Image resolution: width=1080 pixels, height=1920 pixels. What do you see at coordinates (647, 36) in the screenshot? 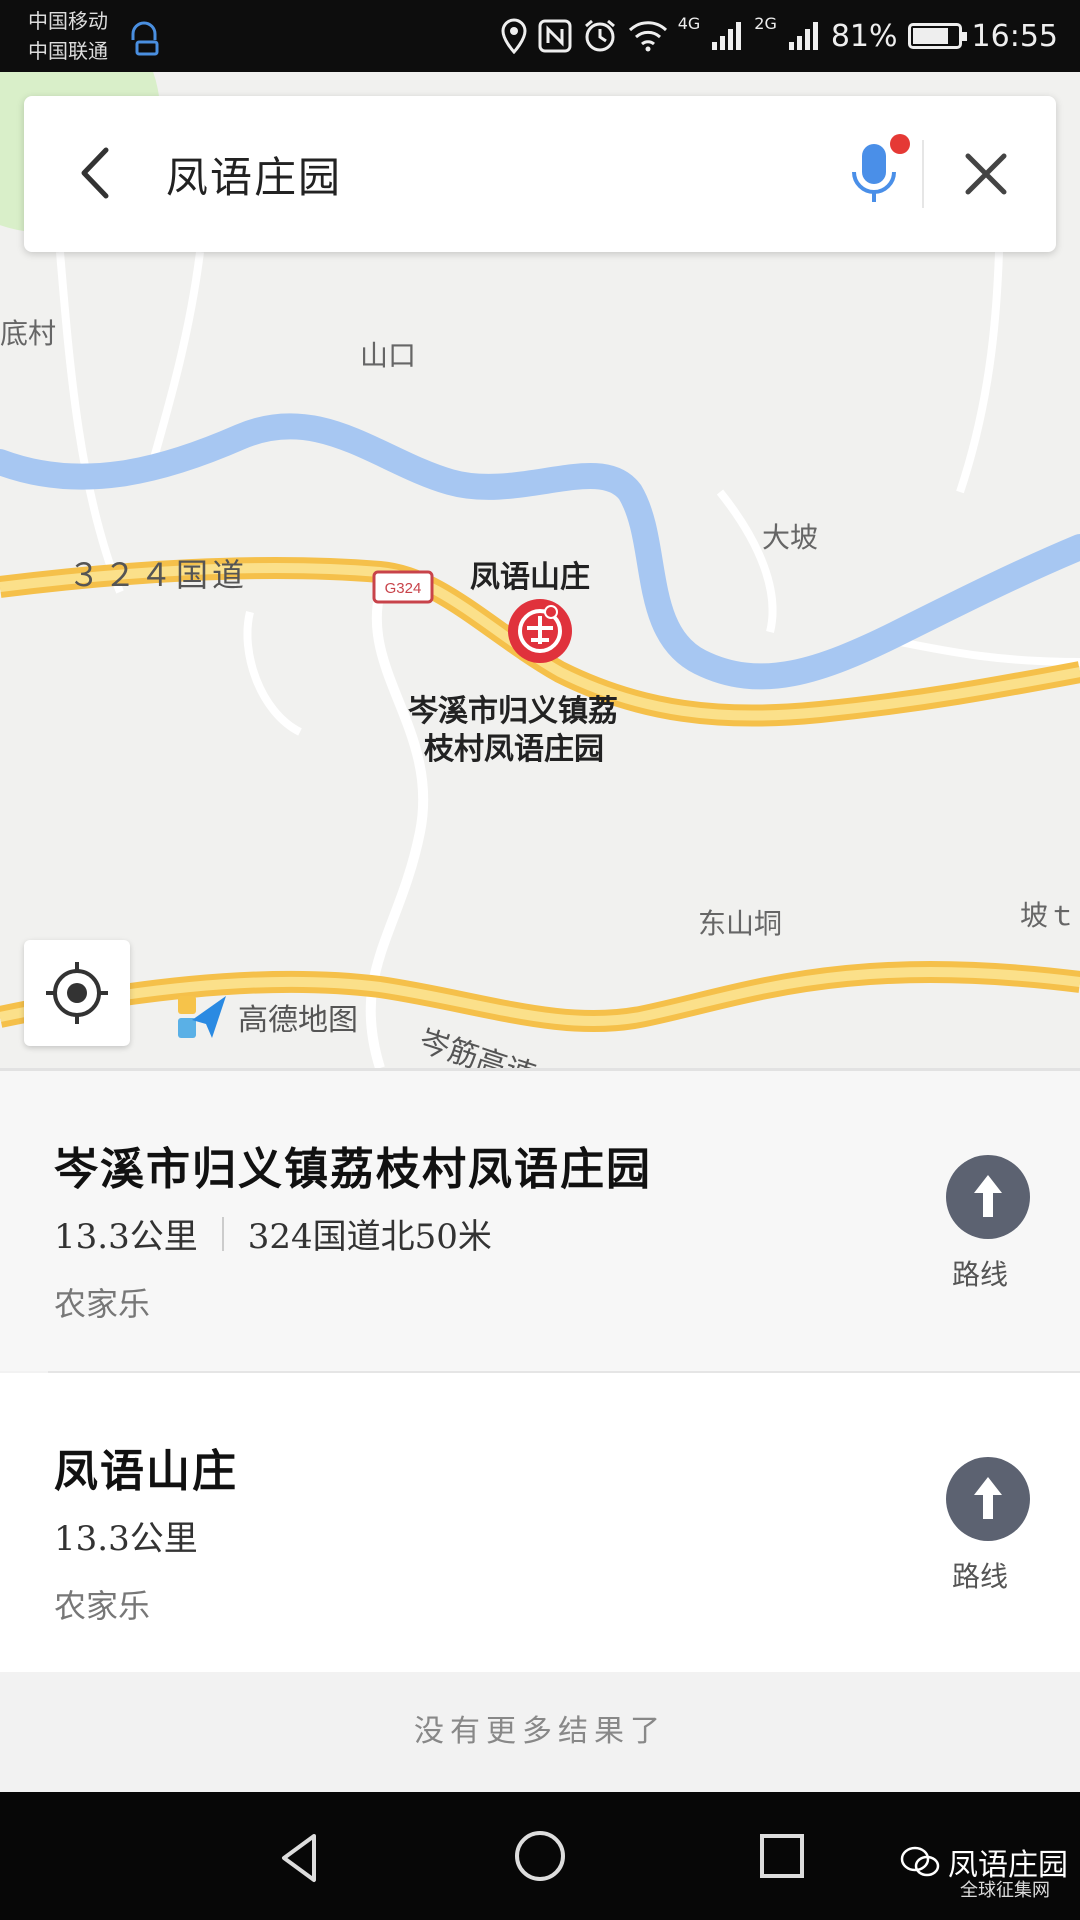
I see `wifi-icon` at bounding box center [647, 36].